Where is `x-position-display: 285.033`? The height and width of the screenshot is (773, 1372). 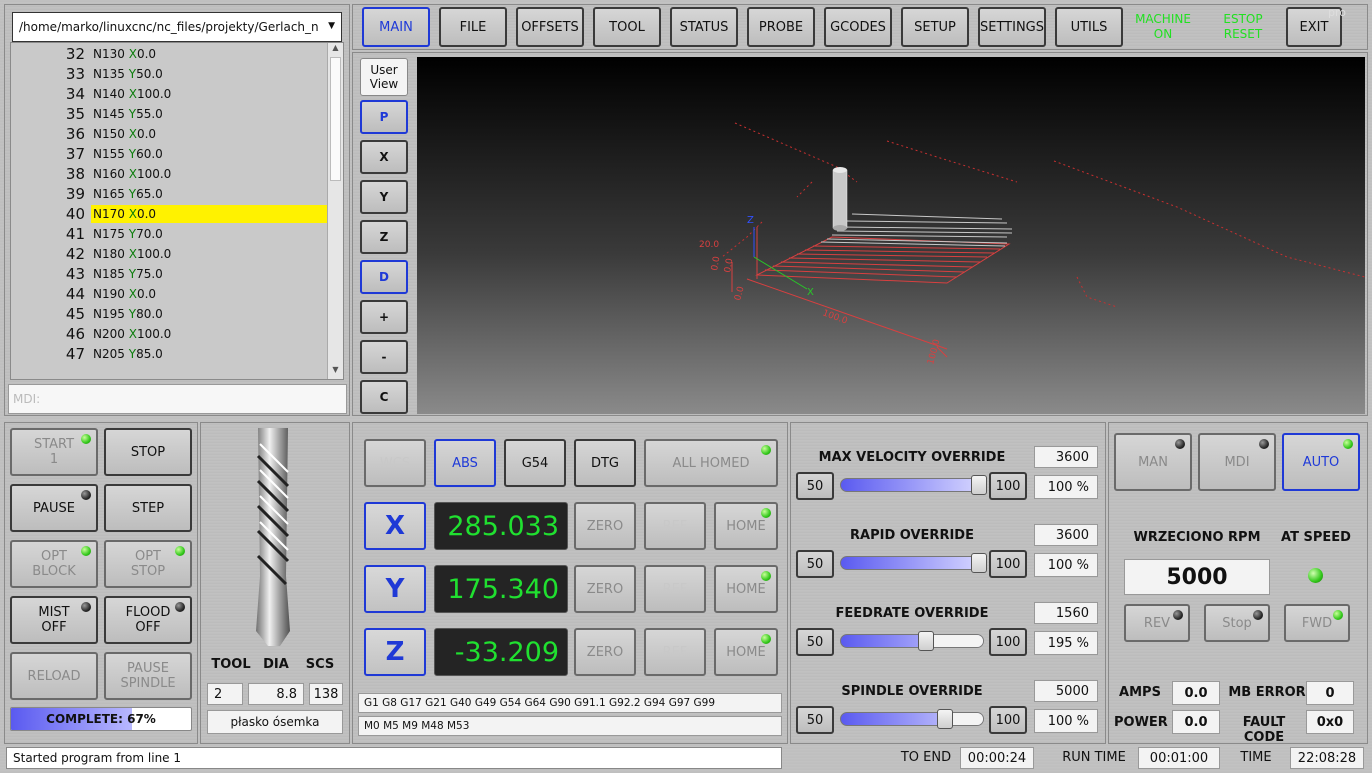 x-position-display: 285.033 is located at coordinates (501, 526).